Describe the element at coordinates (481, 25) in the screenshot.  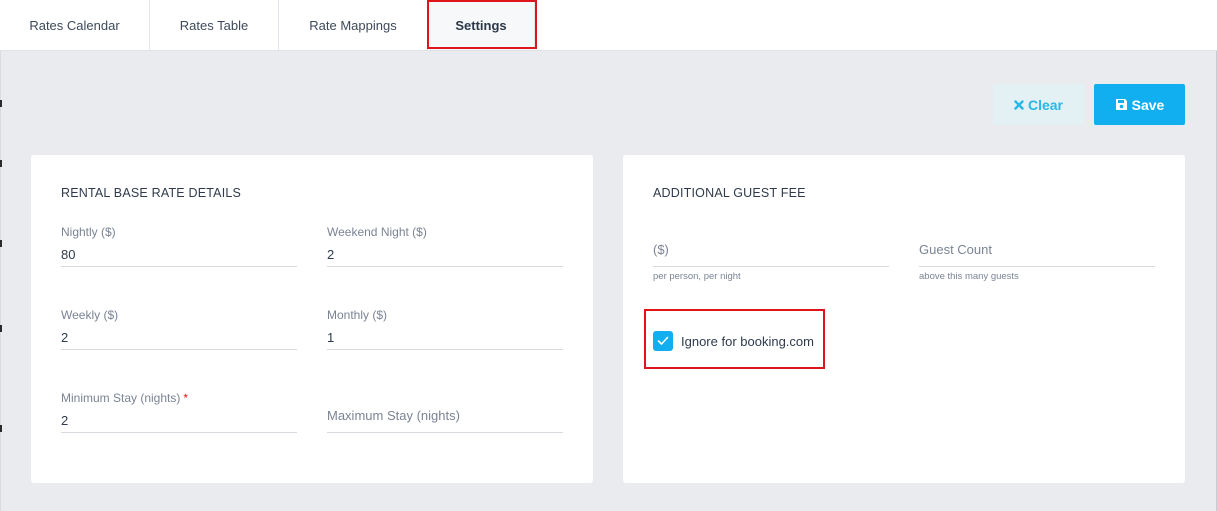
I see `tab-settings: Settings` at that location.